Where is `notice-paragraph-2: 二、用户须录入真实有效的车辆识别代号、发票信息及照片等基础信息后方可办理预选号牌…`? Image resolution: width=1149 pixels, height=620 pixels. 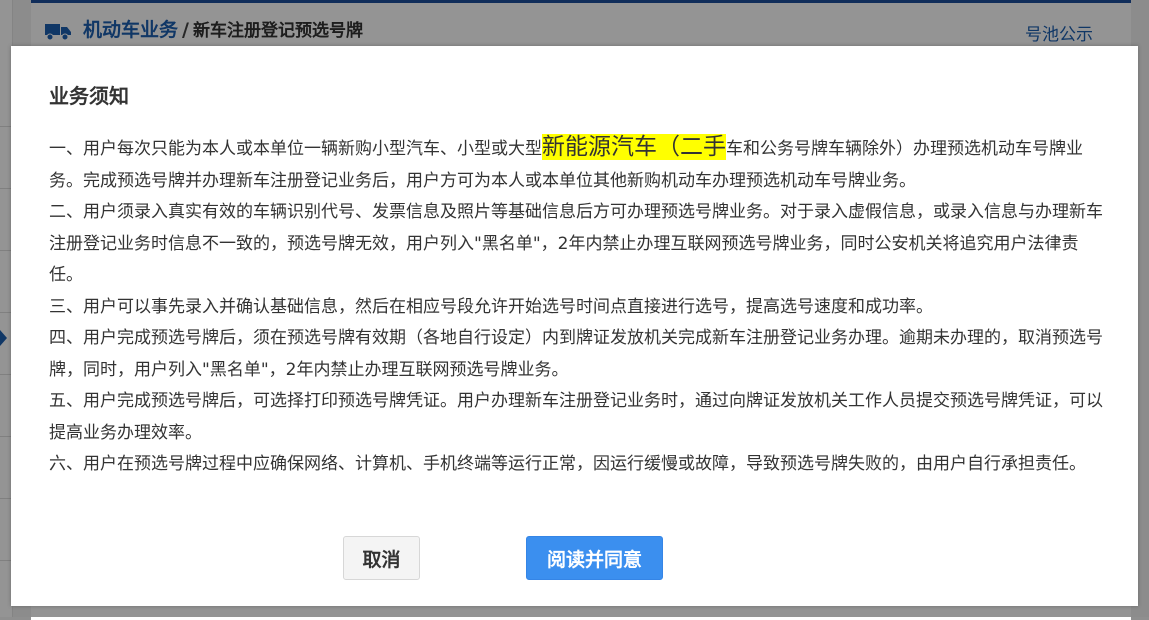
notice-paragraph-2: 二、用户须录入真实有效的车辆识别代号、发票信息及照片等基础信息后方可办理预选号牌… is located at coordinates (576, 243).